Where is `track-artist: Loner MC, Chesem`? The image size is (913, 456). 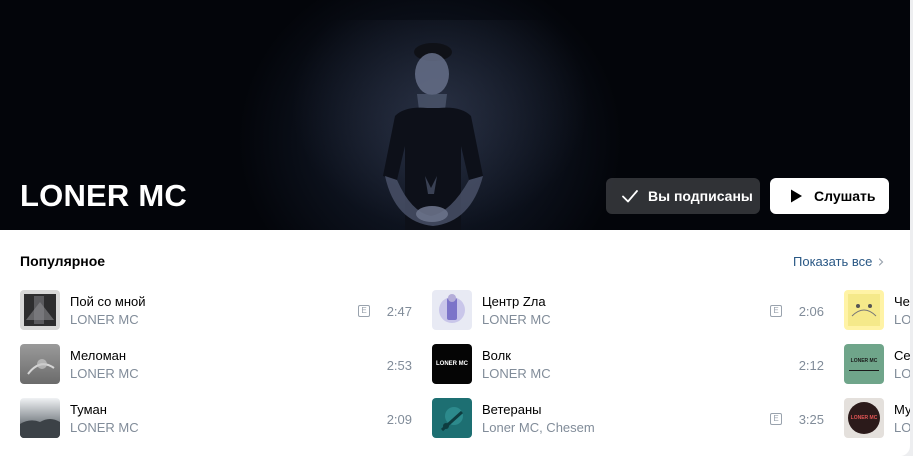
track-artist: Loner MC, Chesem is located at coordinates (538, 427).